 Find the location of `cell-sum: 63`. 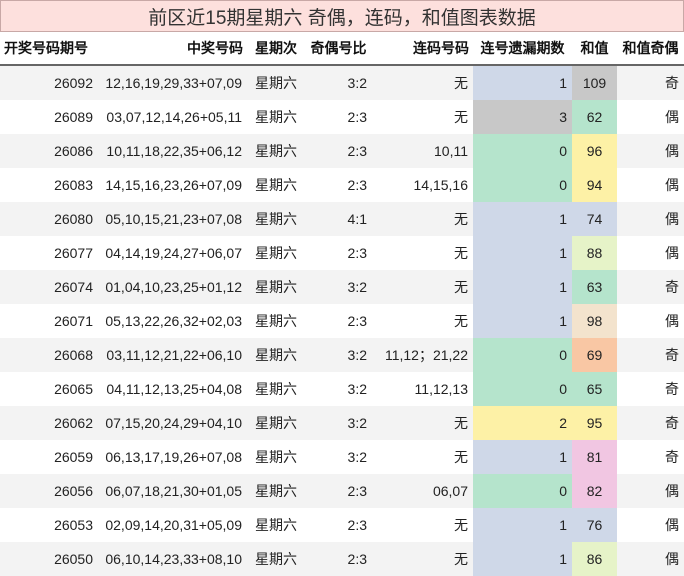

cell-sum: 63 is located at coordinates (594, 287).